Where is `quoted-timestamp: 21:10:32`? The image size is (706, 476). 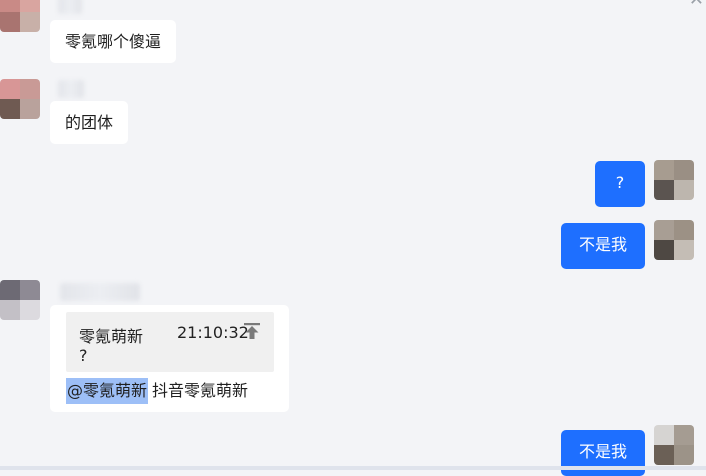
quoted-timestamp: 21:10:32 is located at coordinates (213, 332).